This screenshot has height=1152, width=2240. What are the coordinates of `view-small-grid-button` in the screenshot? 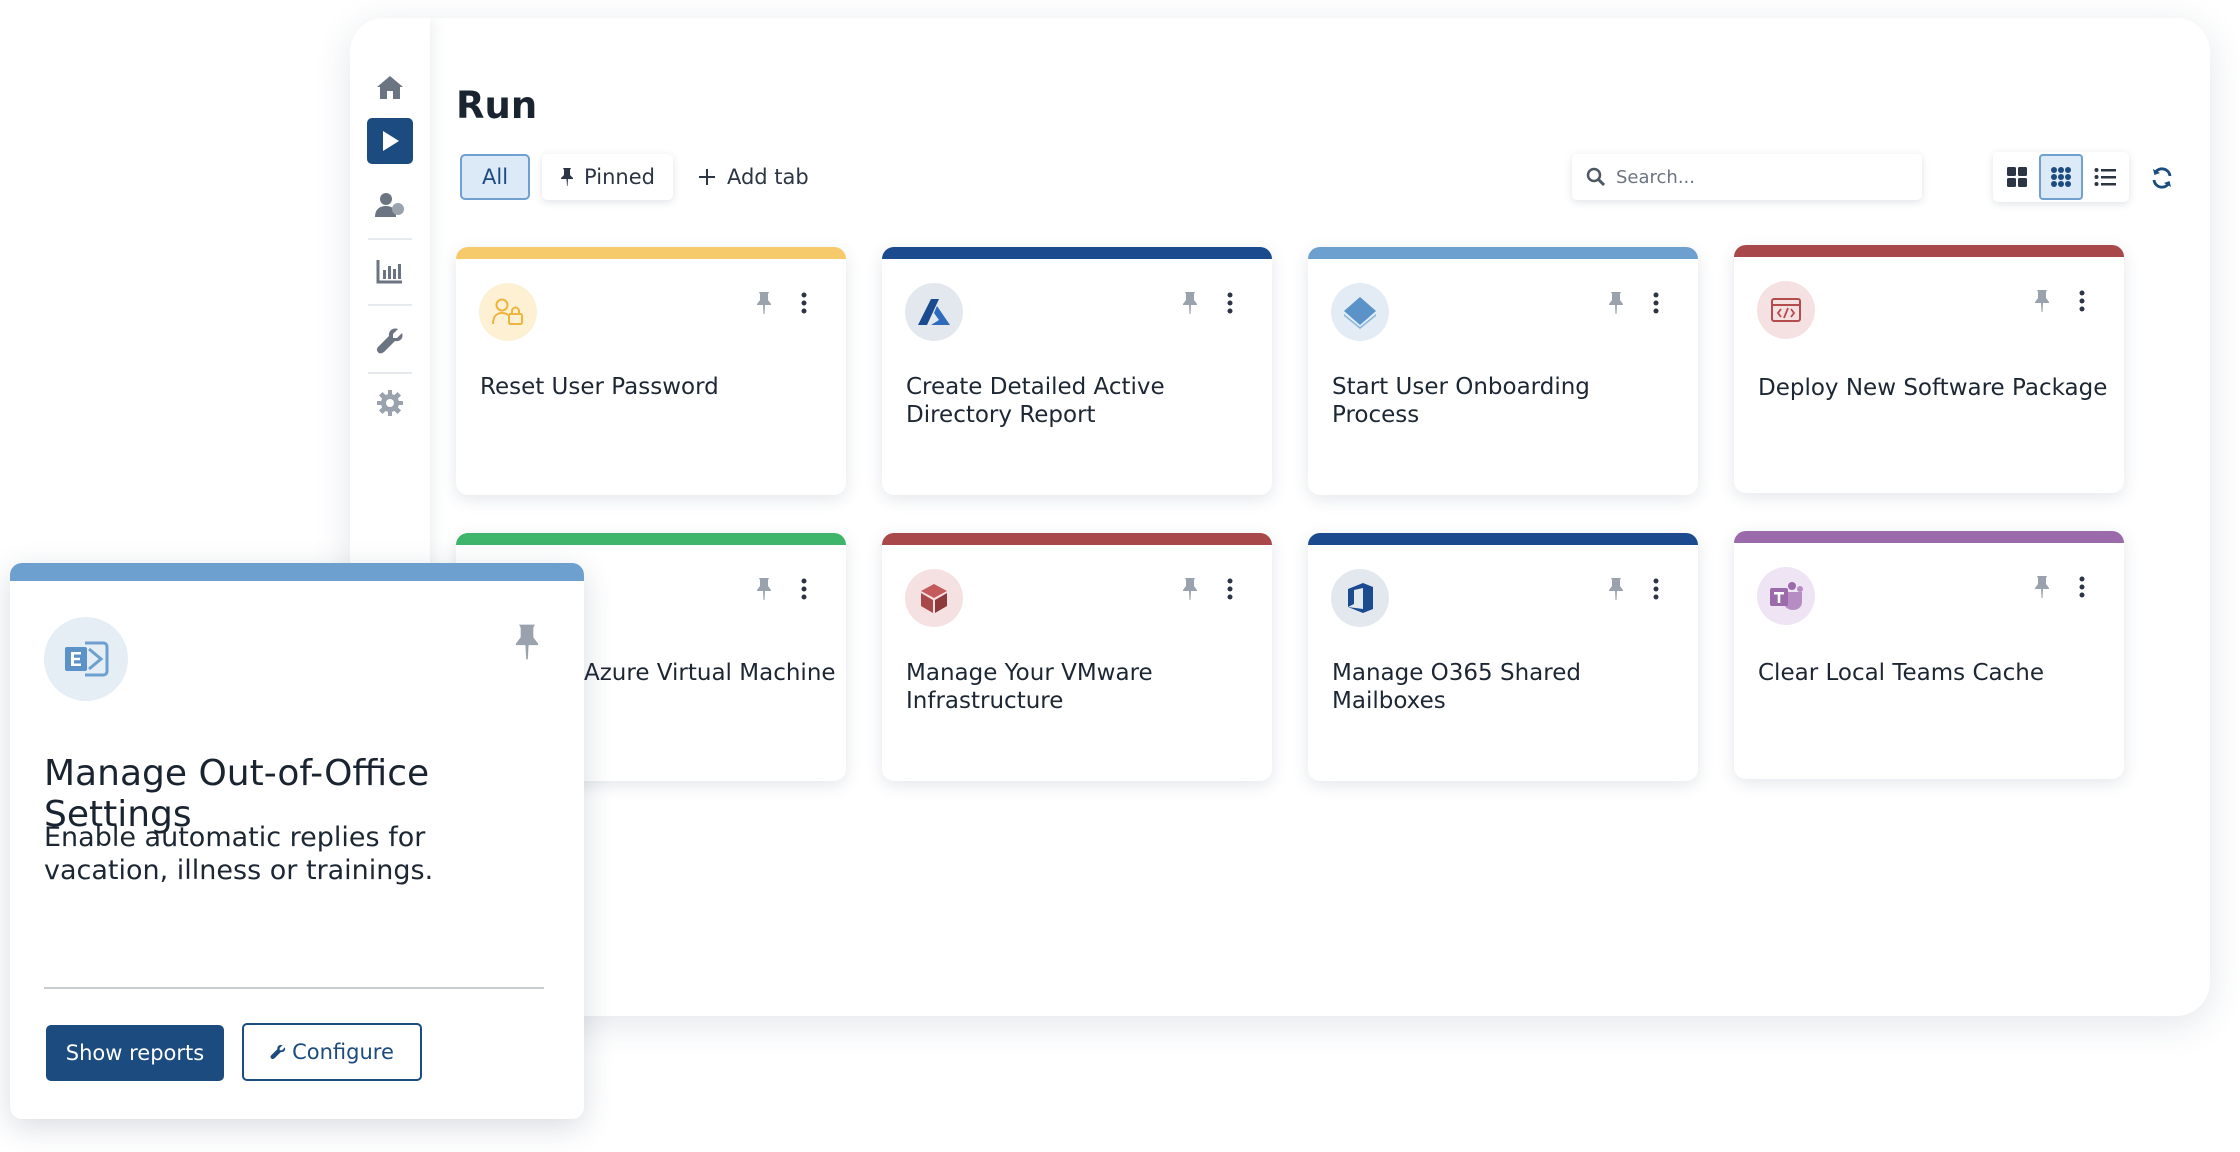 It's located at (2061, 177).